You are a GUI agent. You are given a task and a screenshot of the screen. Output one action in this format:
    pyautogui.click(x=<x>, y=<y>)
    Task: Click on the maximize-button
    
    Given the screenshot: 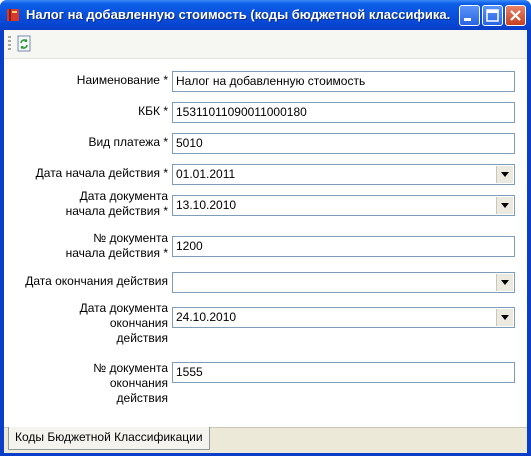 What is the action you would take?
    pyautogui.click(x=492, y=15)
    